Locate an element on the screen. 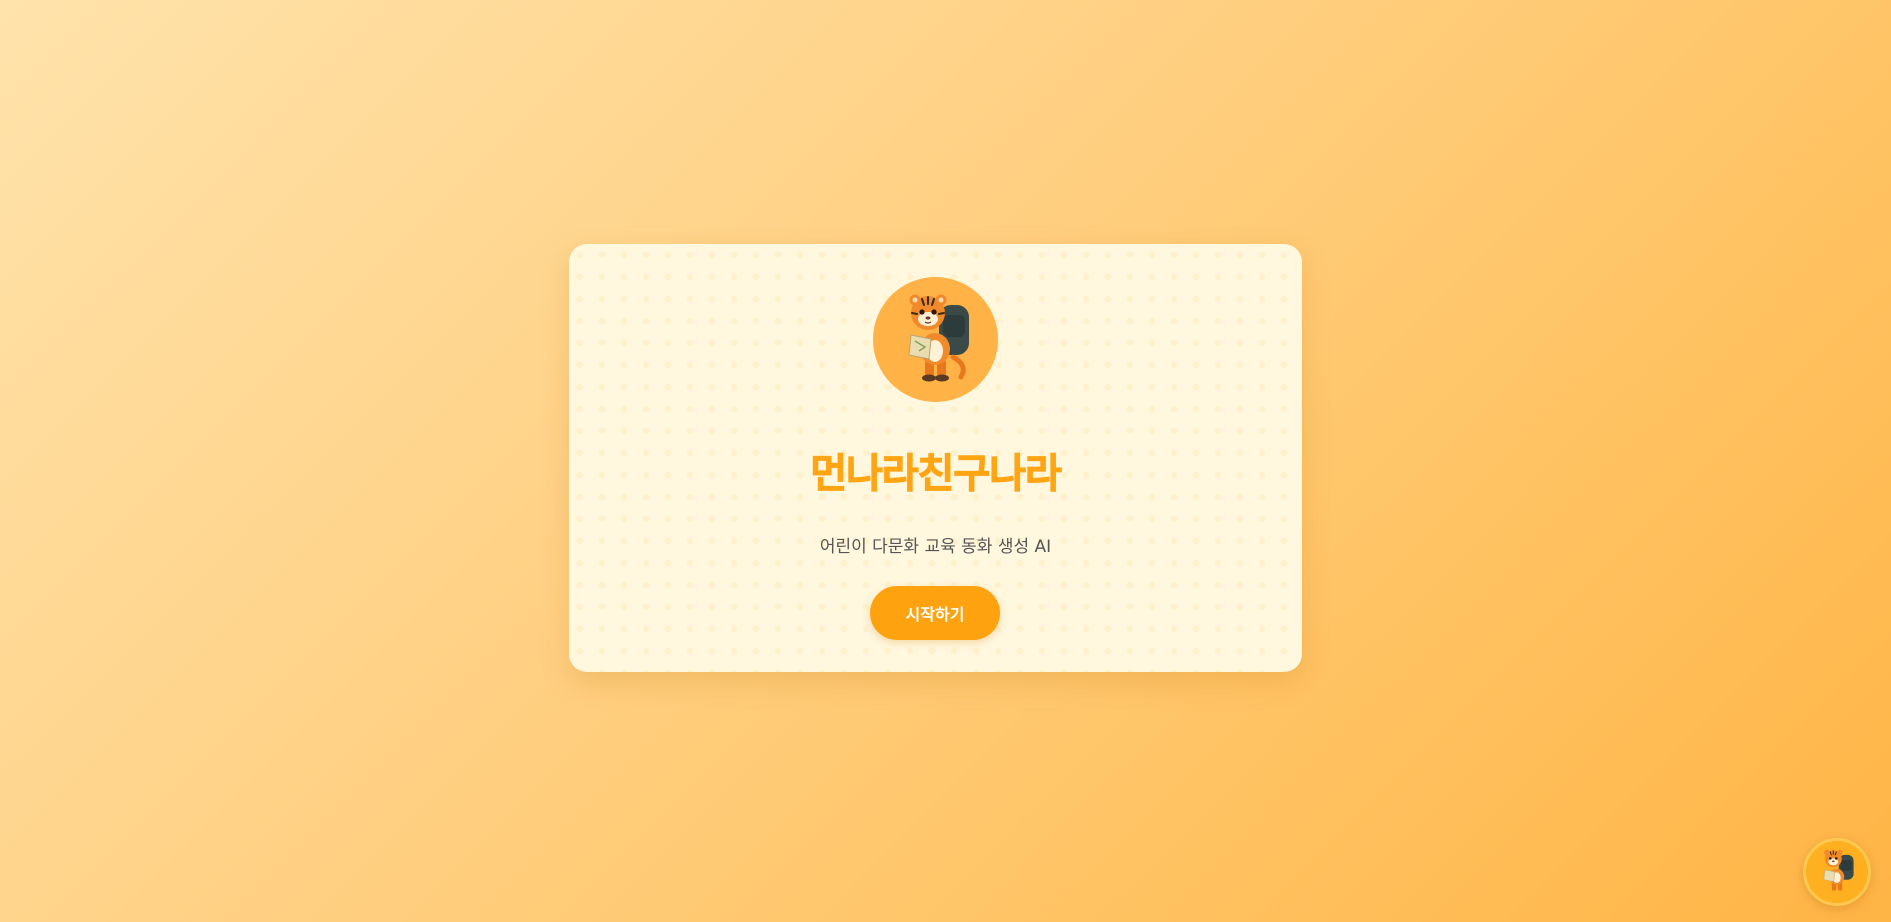 The width and height of the screenshot is (1891, 922). mascot-avatar is located at coordinates (935, 339).